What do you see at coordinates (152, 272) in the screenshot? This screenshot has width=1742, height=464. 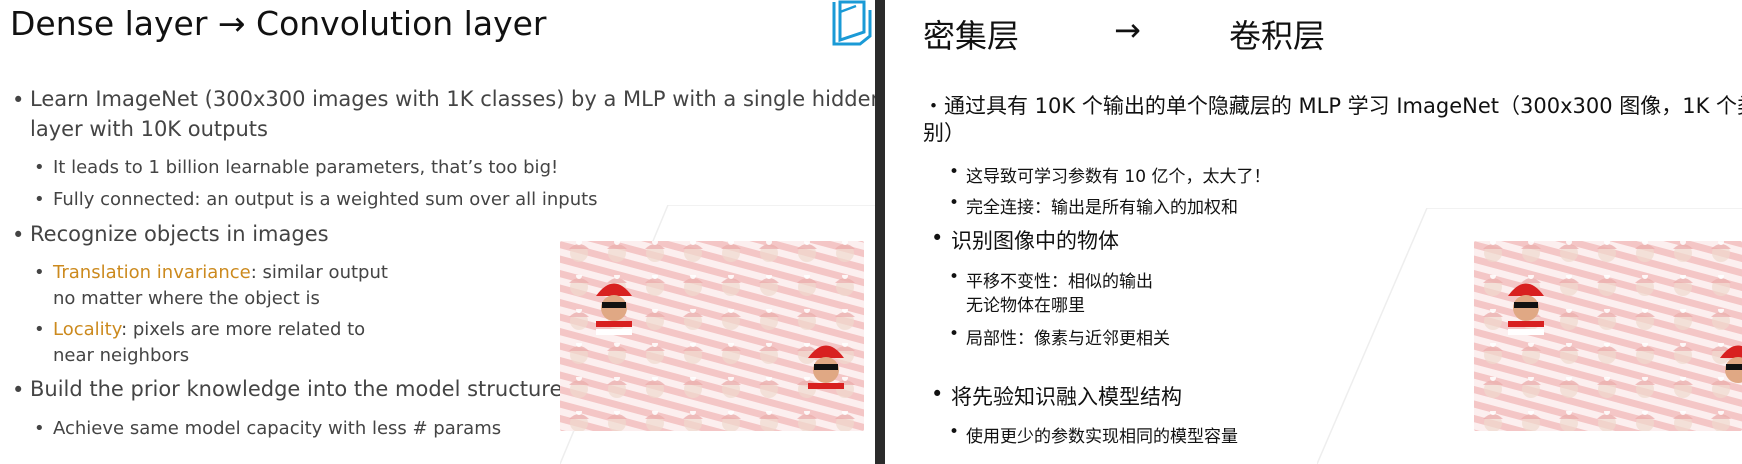 I see `accent-term: Translation invariance` at bounding box center [152, 272].